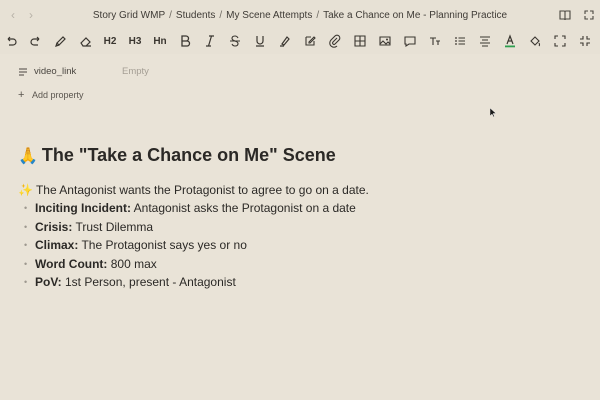 The height and width of the screenshot is (400, 600). I want to click on property-name: video_link, so click(55, 71).